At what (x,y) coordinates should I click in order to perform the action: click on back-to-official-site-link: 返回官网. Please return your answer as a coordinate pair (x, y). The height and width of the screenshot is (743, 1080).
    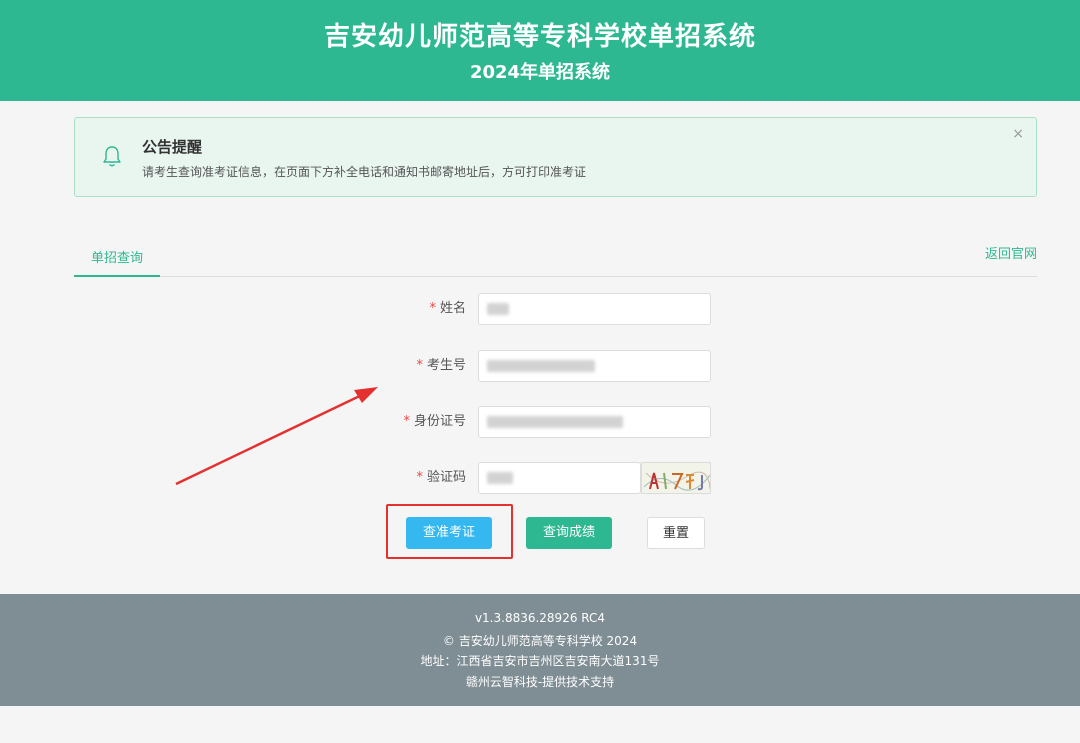
    Looking at the image, I should click on (1011, 252).